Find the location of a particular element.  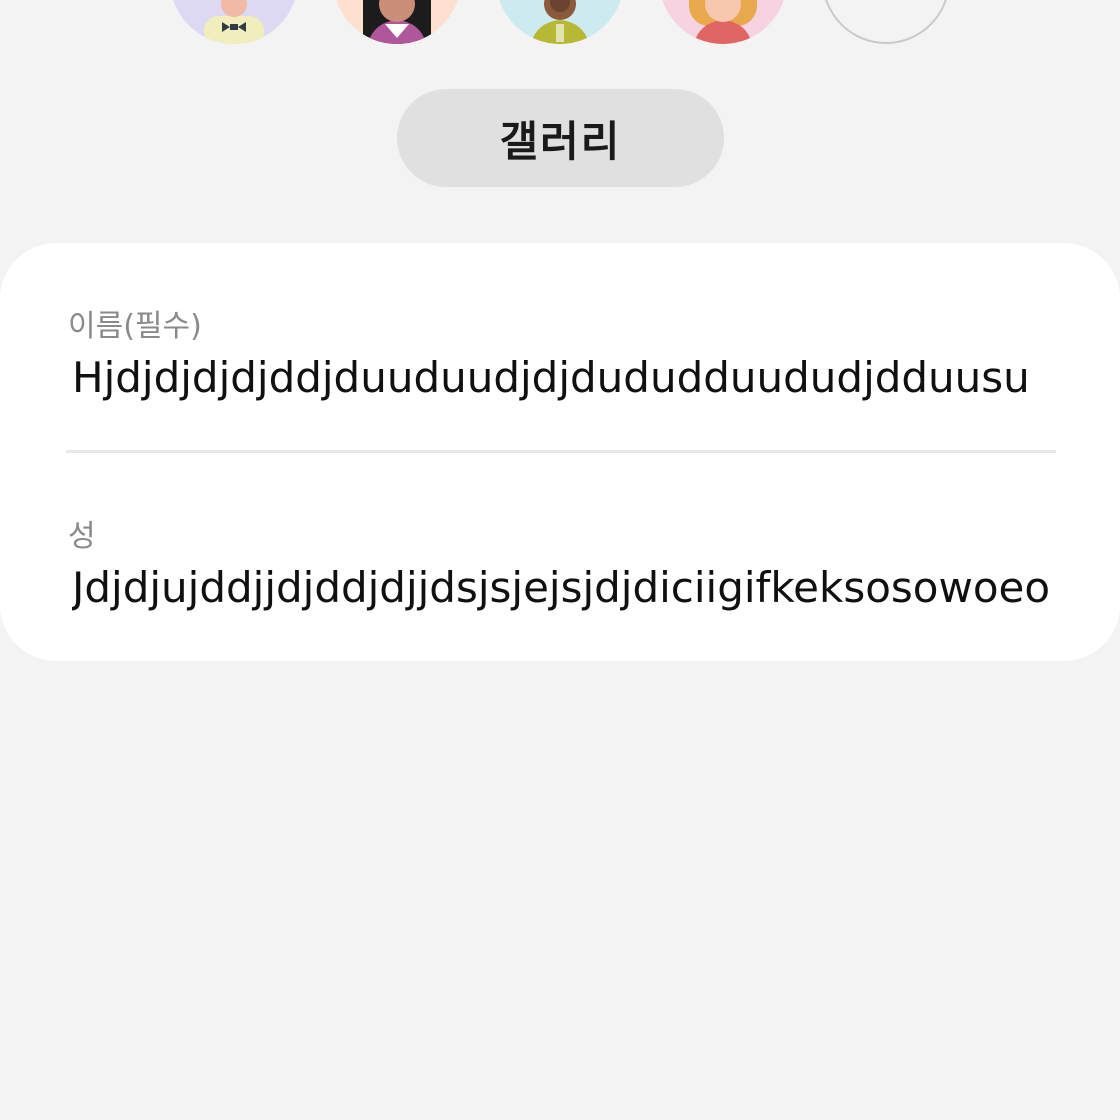

avatar-girl-dark-hair-icon is located at coordinates (397, 22).